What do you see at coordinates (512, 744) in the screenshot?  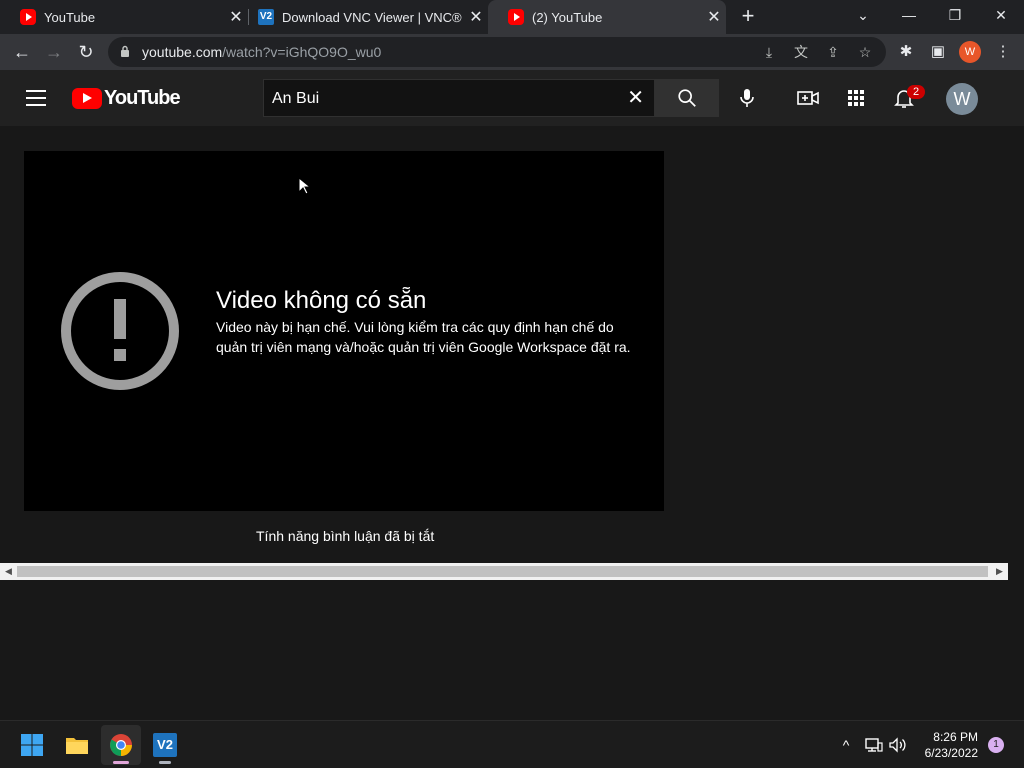 I see `windows-taskbar: V2 ^ 8:26 PM 6/23/2022 1` at bounding box center [512, 744].